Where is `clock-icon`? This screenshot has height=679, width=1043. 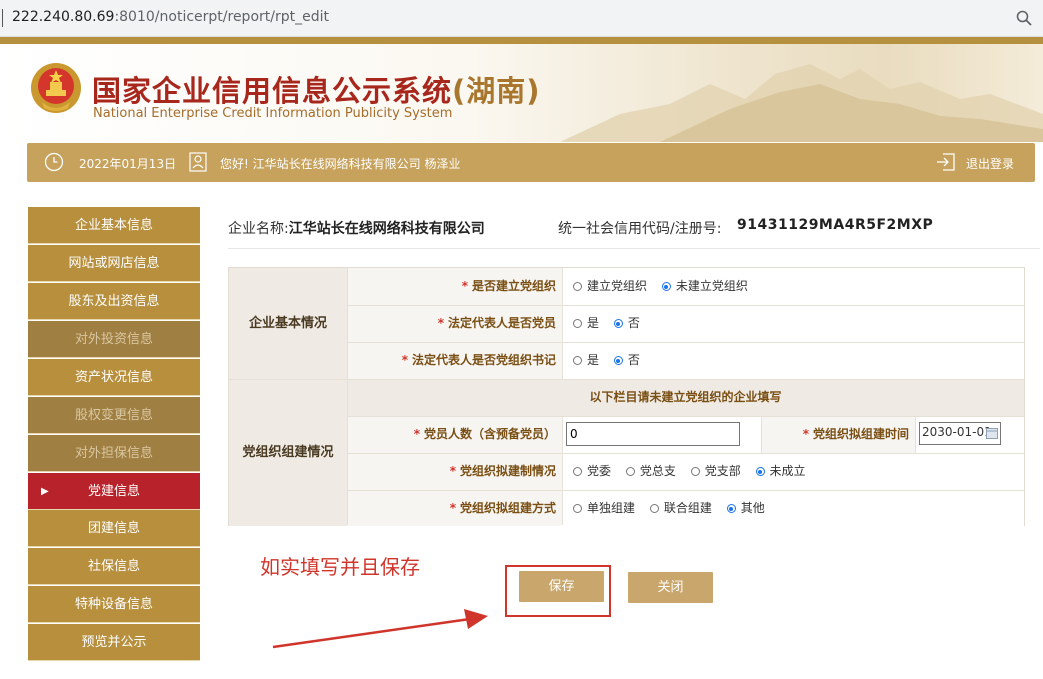 clock-icon is located at coordinates (54, 162).